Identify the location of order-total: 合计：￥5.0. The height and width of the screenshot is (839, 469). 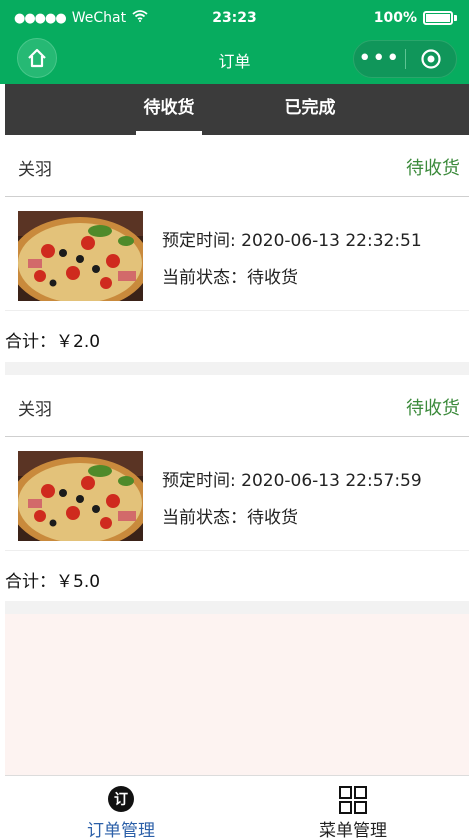
(53, 582).